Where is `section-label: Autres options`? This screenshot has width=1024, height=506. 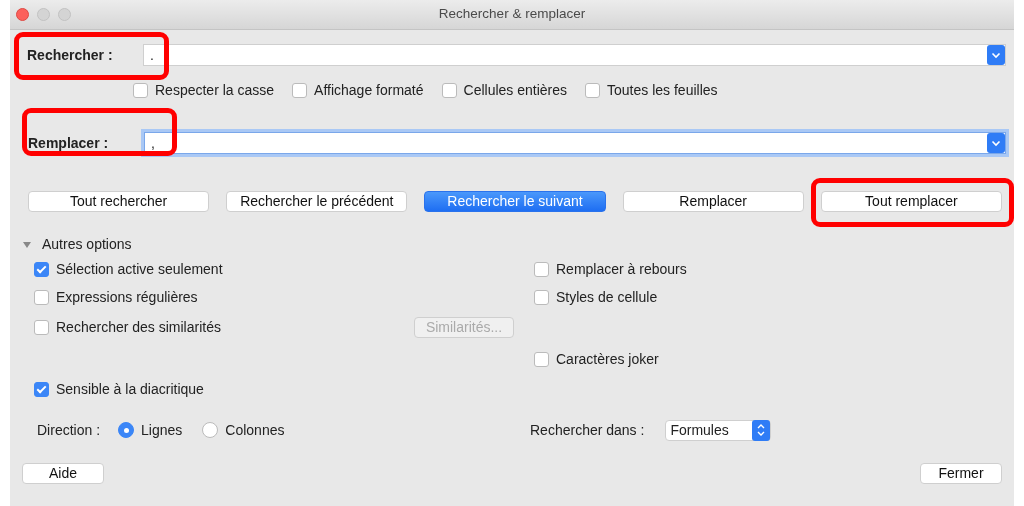
section-label: Autres options is located at coordinates (87, 244).